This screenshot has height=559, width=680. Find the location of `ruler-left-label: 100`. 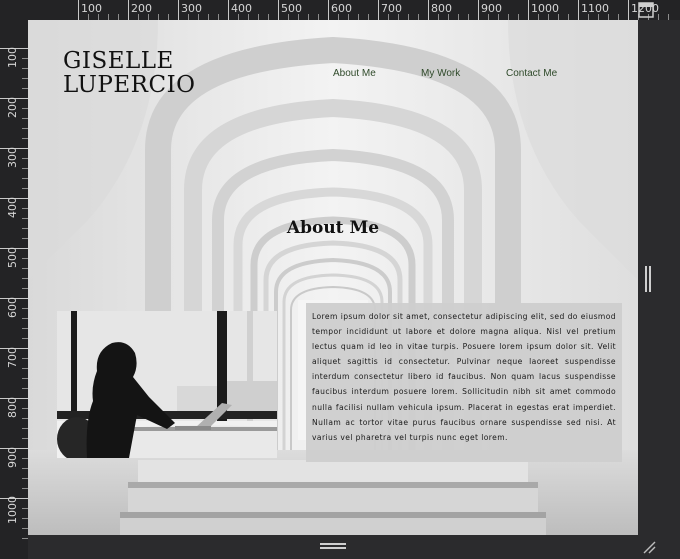

ruler-left-label: 100 is located at coordinates (12, 57).